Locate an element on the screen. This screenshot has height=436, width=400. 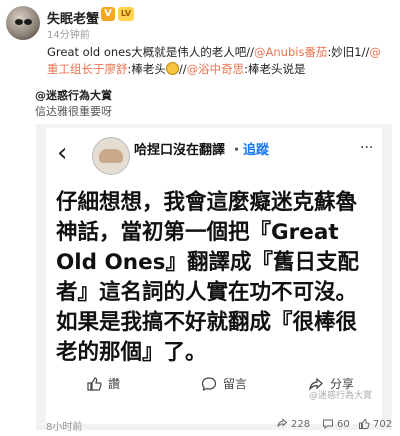
fb-page-avatar is located at coordinates (111, 156).